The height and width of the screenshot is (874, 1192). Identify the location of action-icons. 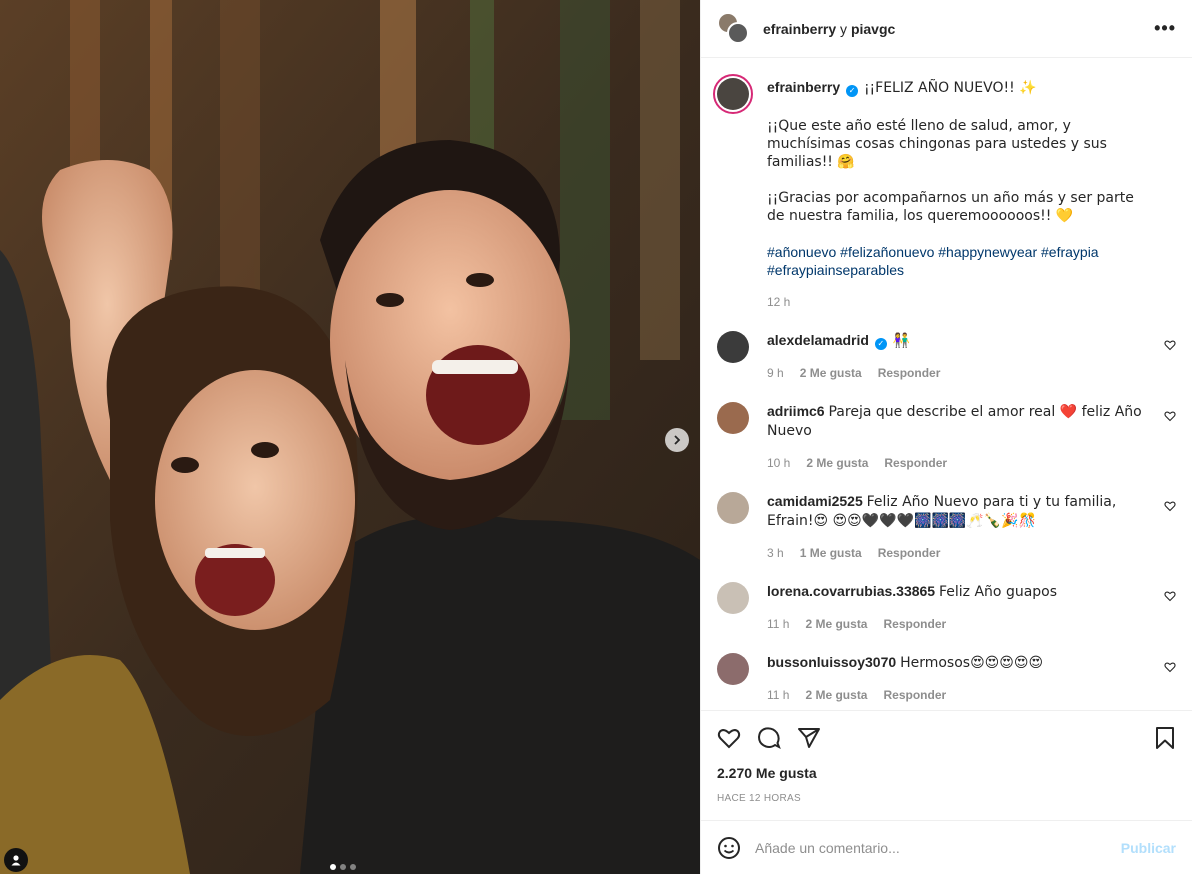
(946, 738).